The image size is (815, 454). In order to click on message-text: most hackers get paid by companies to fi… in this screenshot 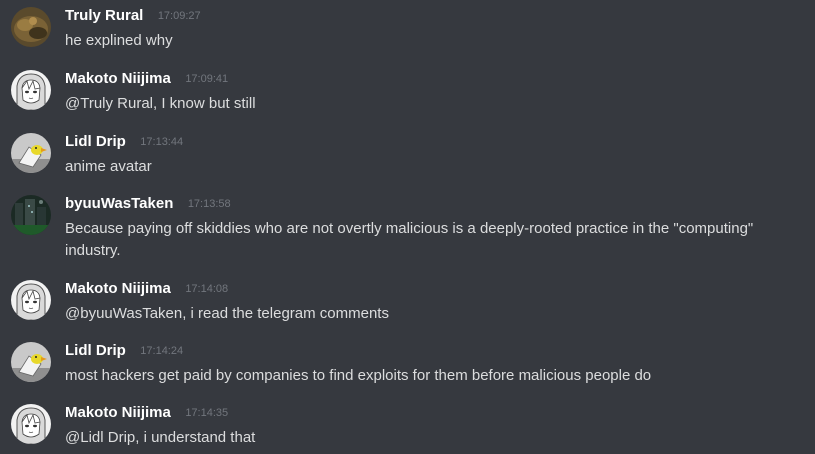, I will do `click(358, 375)`.